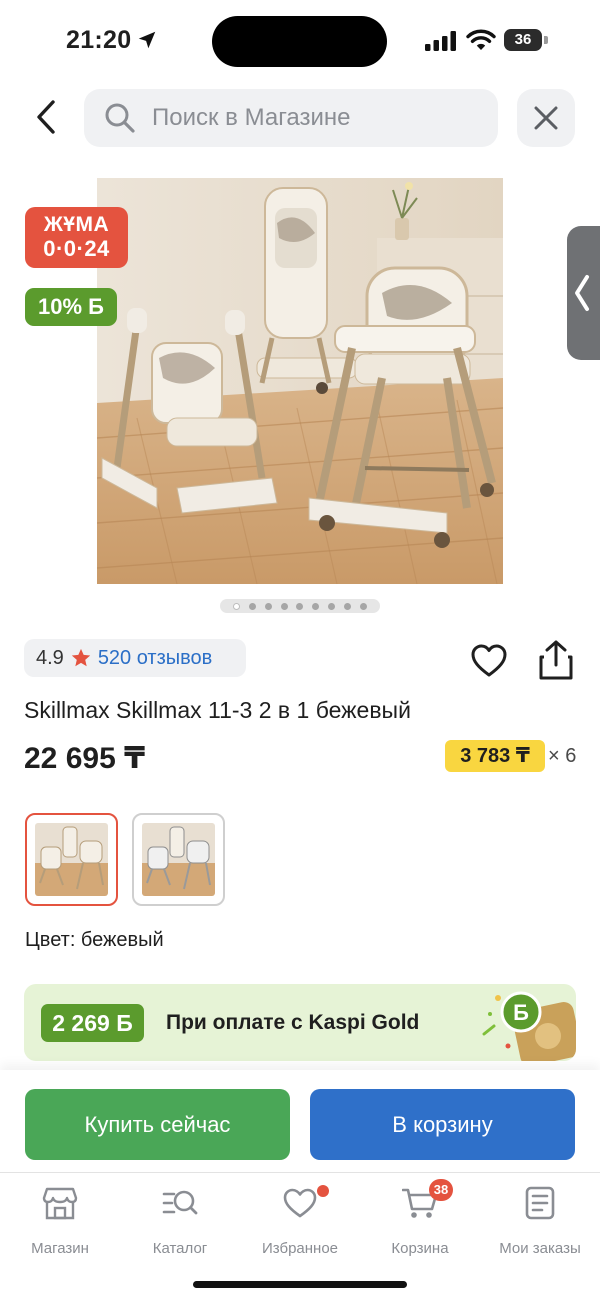 Image resolution: width=600 pixels, height=1300 pixels. I want to click on rating-chip: 4.9 520 отзывов, so click(135, 658).